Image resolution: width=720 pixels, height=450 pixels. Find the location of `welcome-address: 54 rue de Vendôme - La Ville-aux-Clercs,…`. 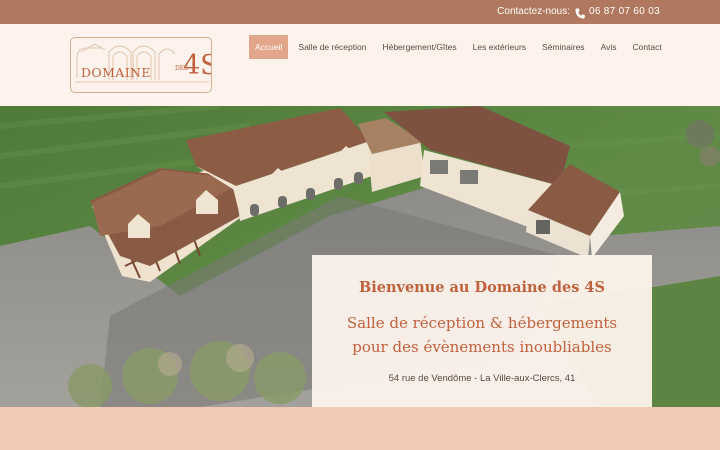

welcome-address: 54 rue de Vendôme - La Ville-aux-Clercs,… is located at coordinates (482, 378).